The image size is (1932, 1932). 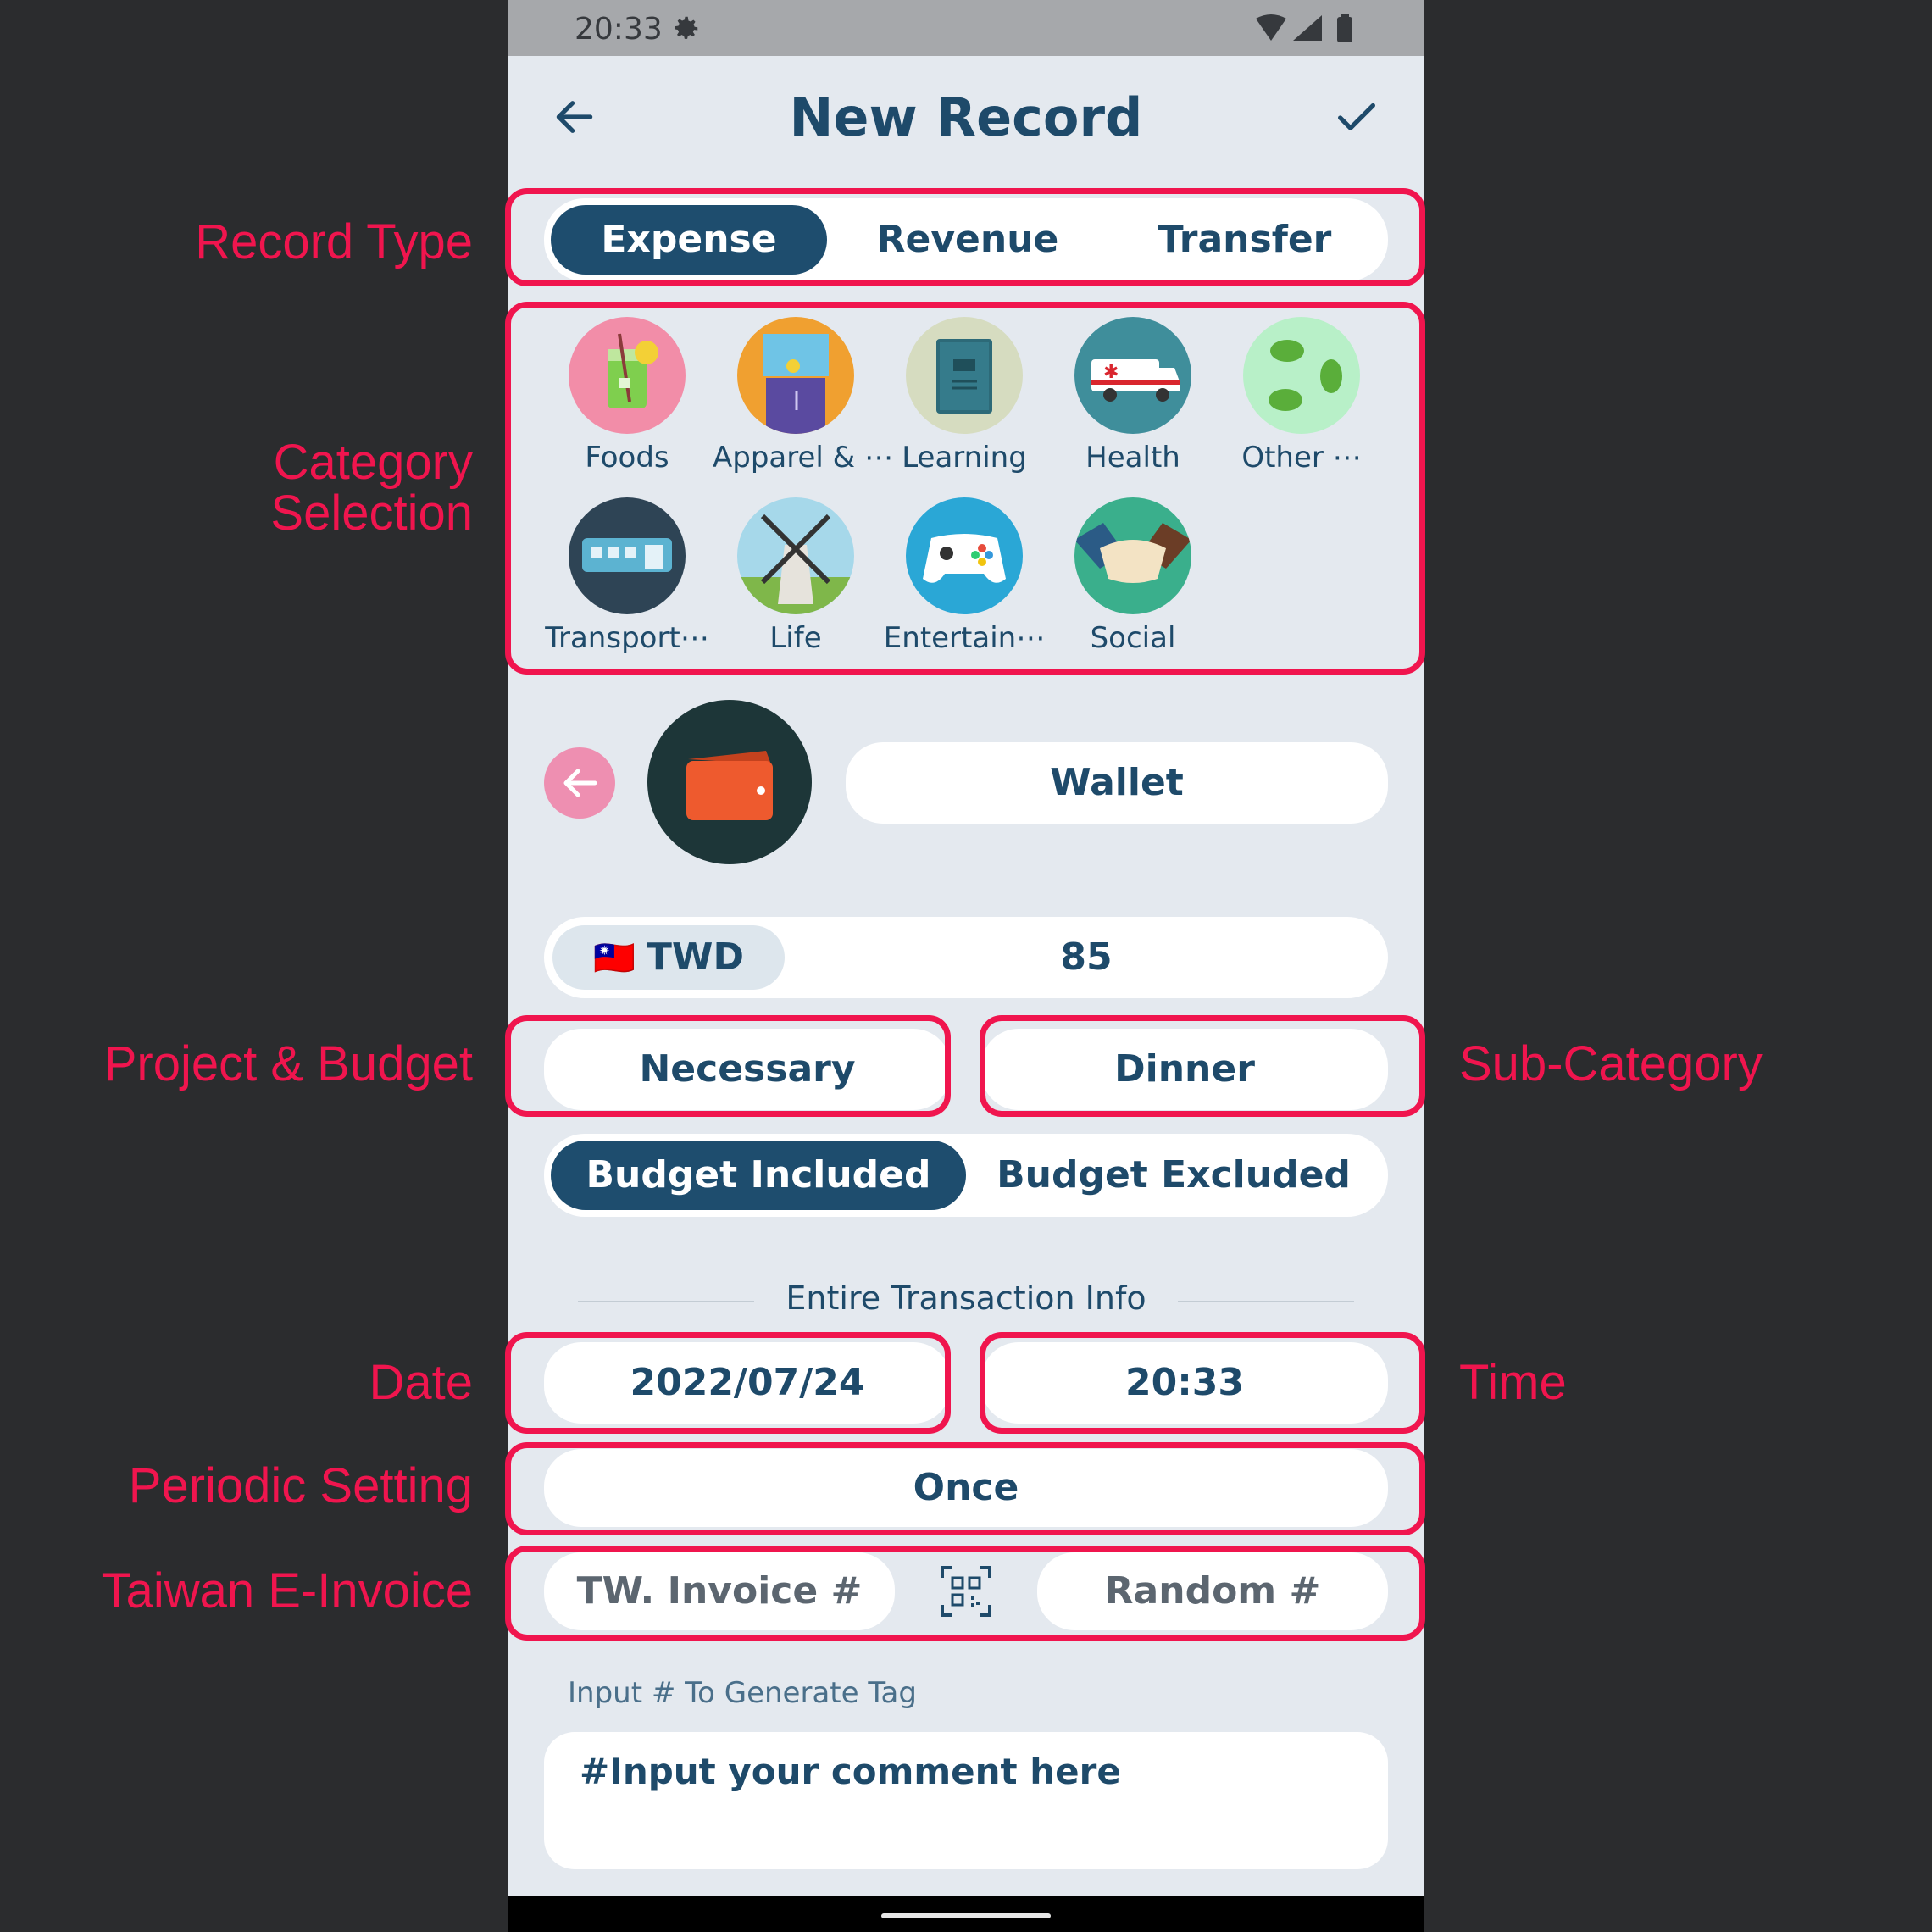 I want to click on category-label: Life, so click(x=795, y=638).